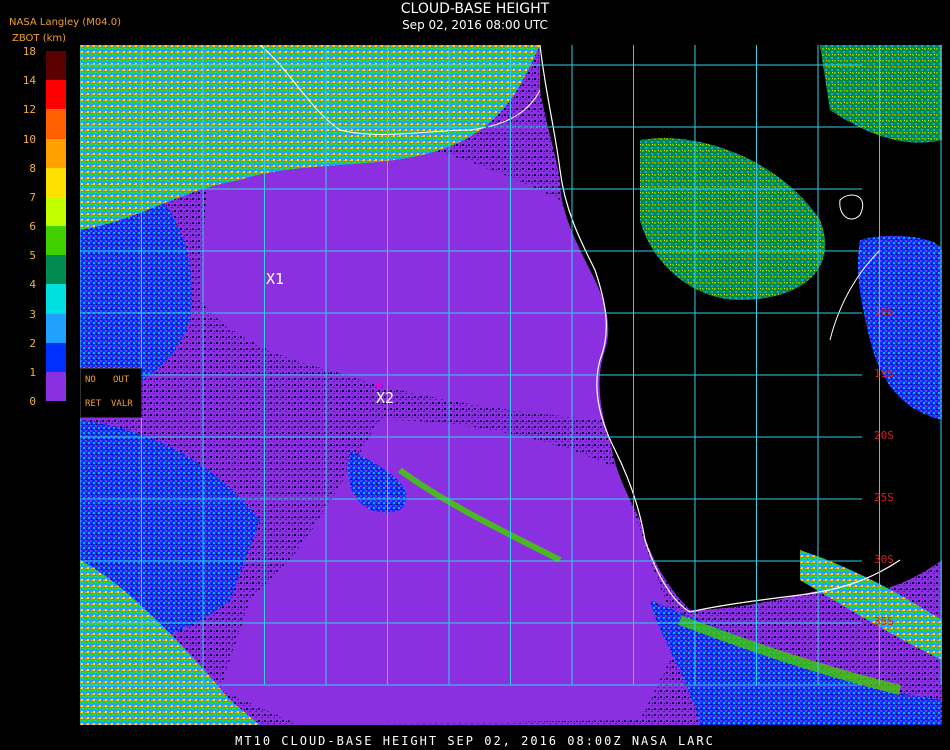 This screenshot has height=750, width=950. What do you see at coordinates (111, 393) in the screenshot?
I see `no-retrieval-legend: NO OUT RET VALR` at bounding box center [111, 393].